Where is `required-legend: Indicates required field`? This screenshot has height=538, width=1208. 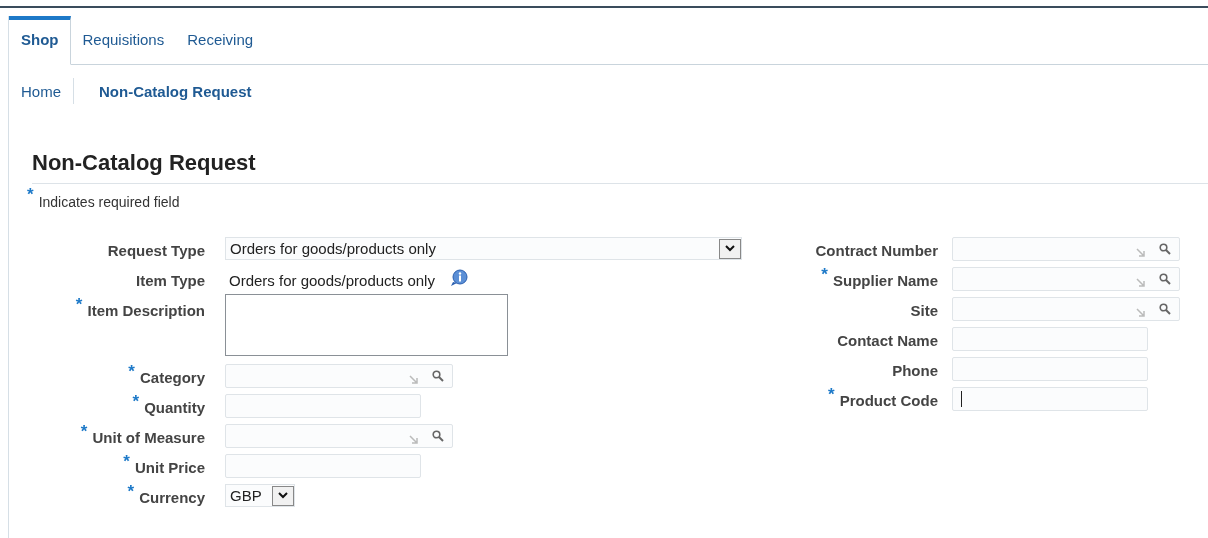 required-legend: Indicates required field is located at coordinates (109, 199).